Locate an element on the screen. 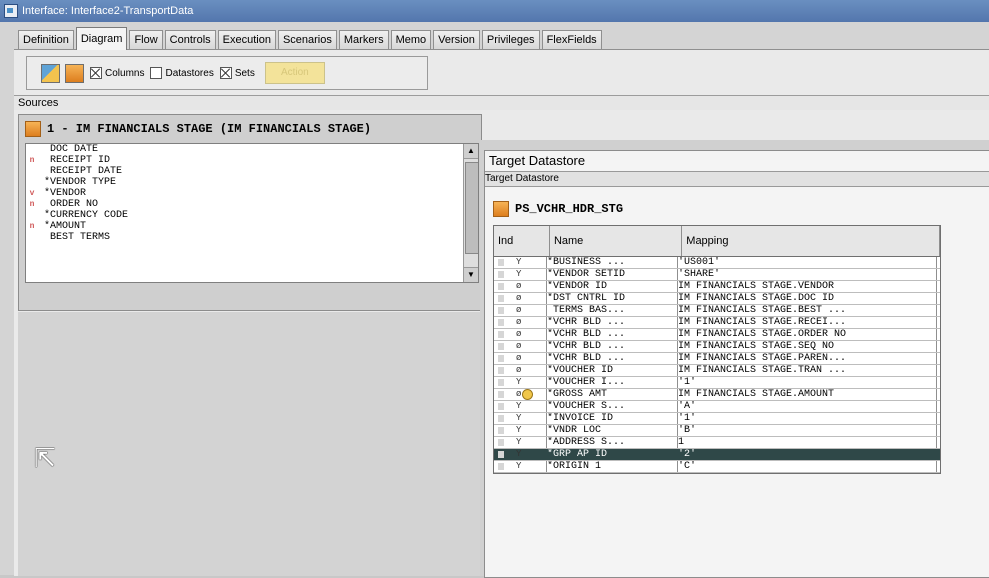  mapping-cell: 'C' is located at coordinates (807, 466).